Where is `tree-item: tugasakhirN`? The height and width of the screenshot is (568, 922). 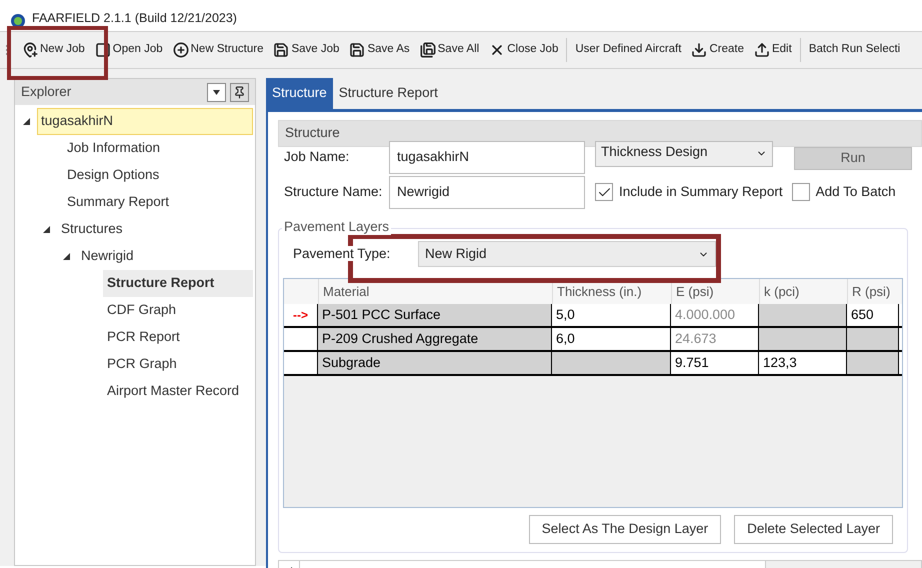 tree-item: tugasakhirN is located at coordinates (145, 121).